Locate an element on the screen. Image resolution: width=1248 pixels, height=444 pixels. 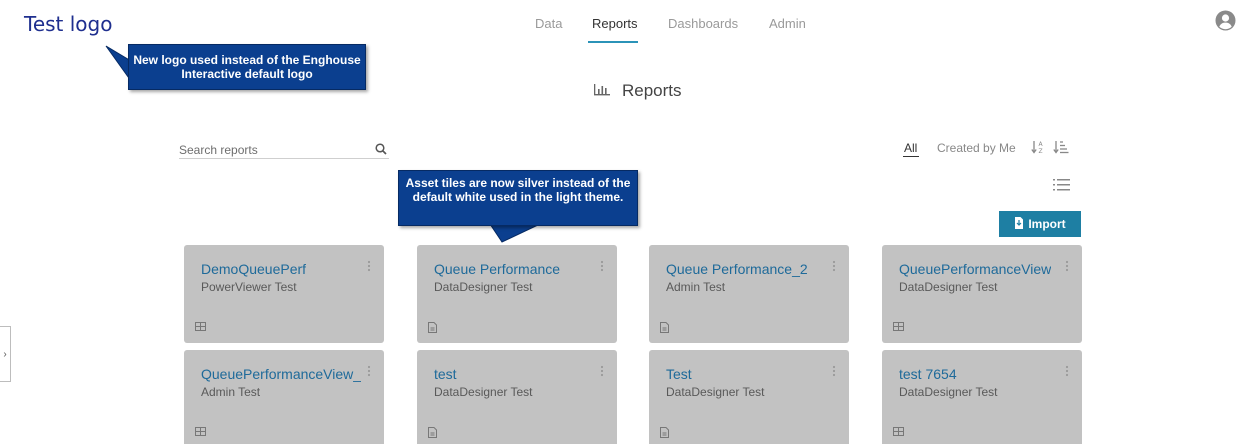
svg-text: Z is located at coordinates (1041, 151).